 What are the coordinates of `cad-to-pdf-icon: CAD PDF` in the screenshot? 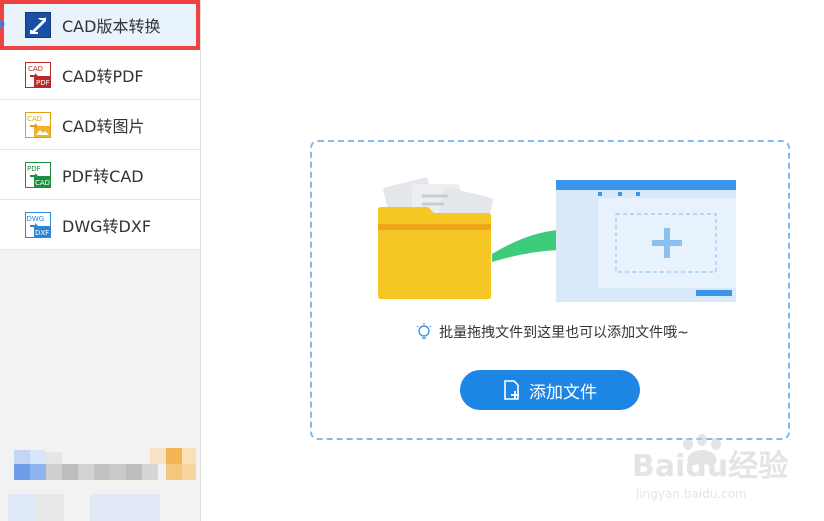 It's located at (38, 74).